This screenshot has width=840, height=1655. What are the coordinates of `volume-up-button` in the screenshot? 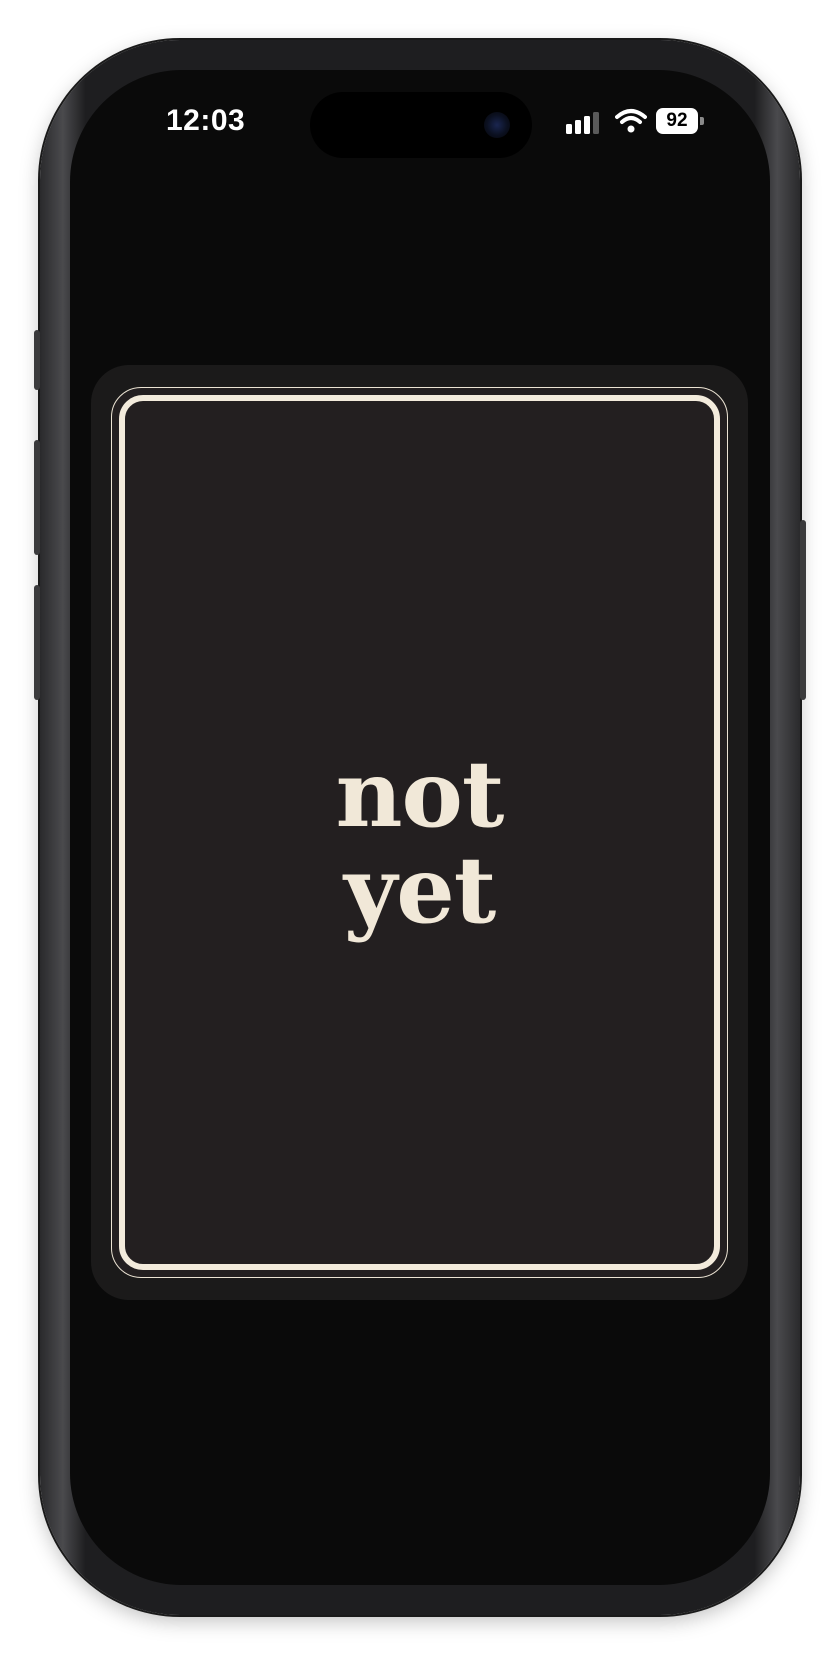 It's located at (37, 497).